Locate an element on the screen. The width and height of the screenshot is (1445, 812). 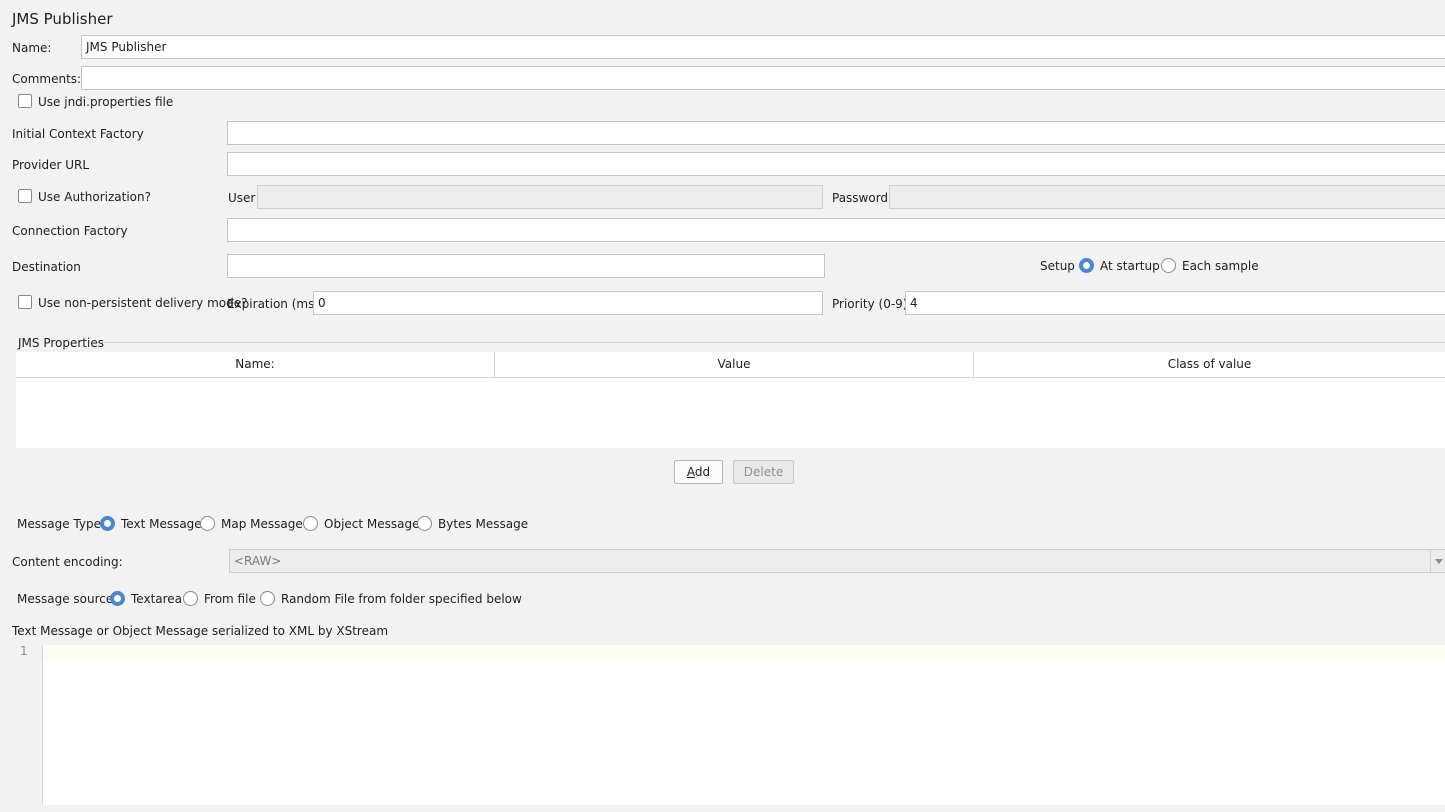
content-encoding-arrow-area is located at coordinates (1437, 561).